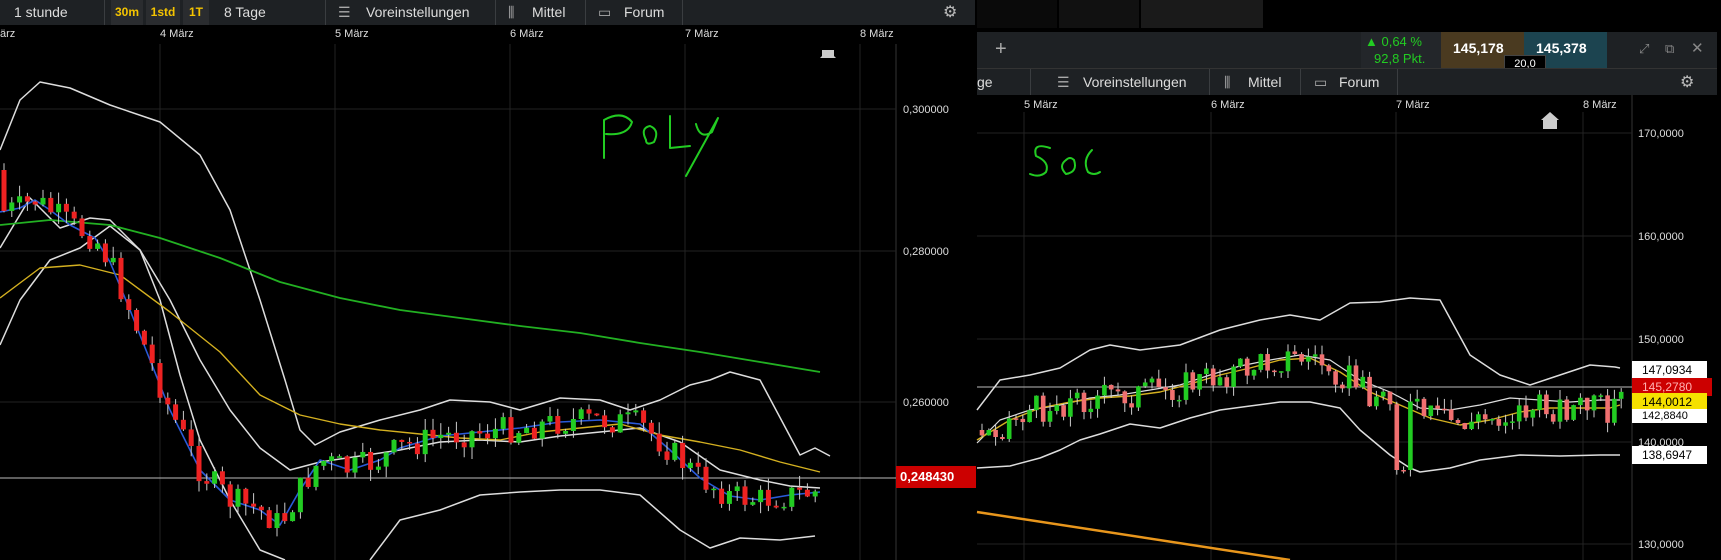  I want to click on price-label-right-4: 130,0000, so click(1661, 545).